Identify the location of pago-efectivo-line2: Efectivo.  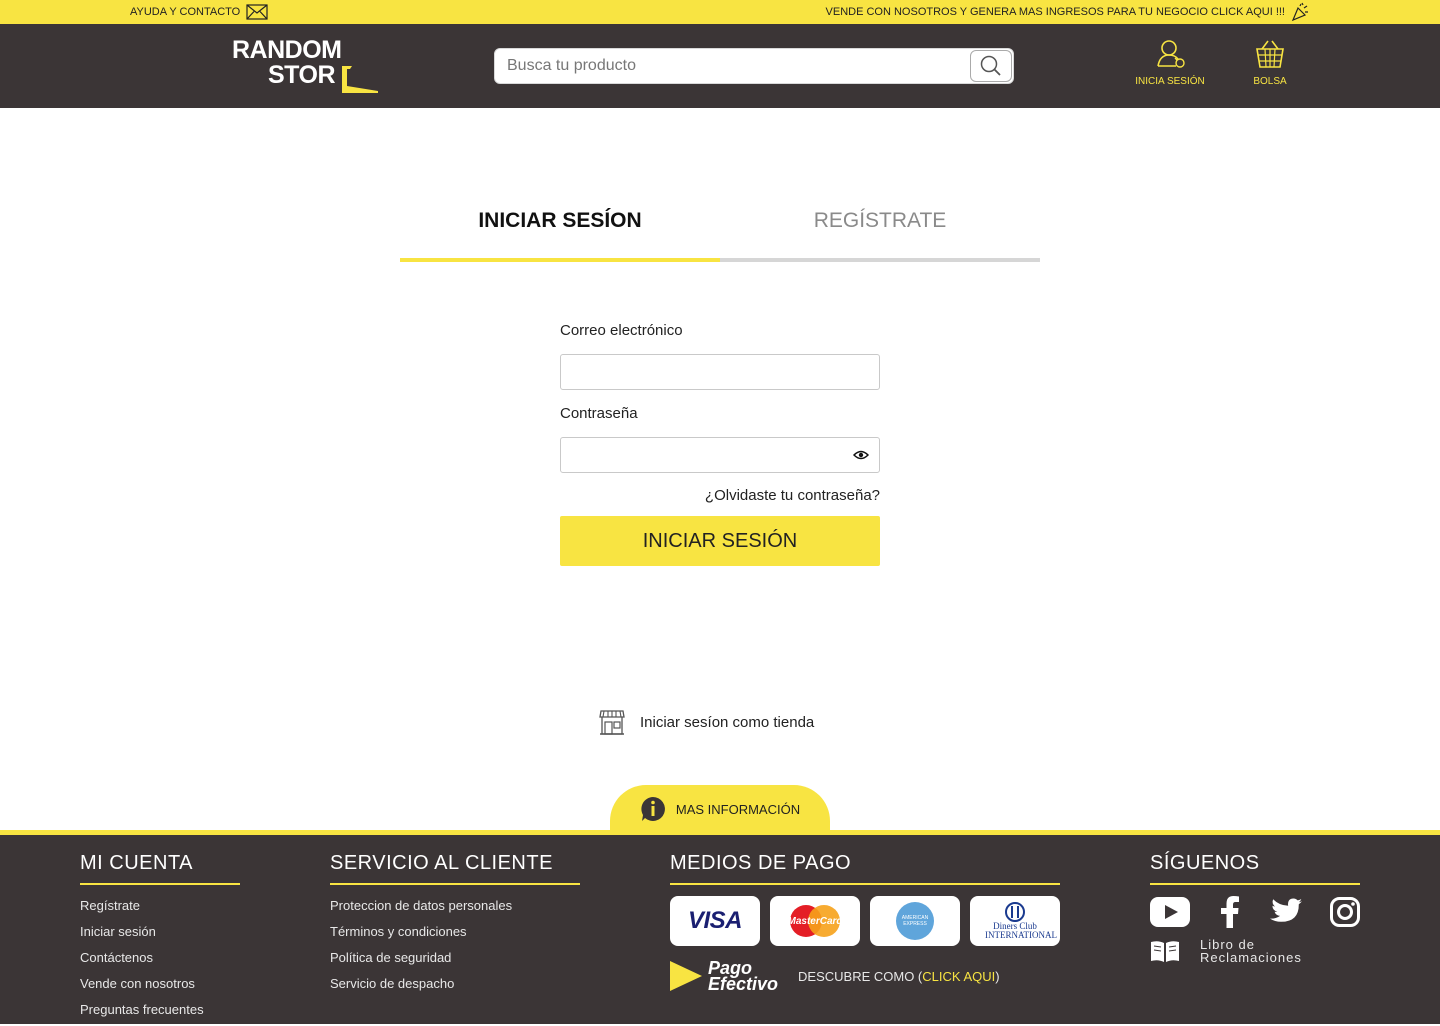
(743, 984).